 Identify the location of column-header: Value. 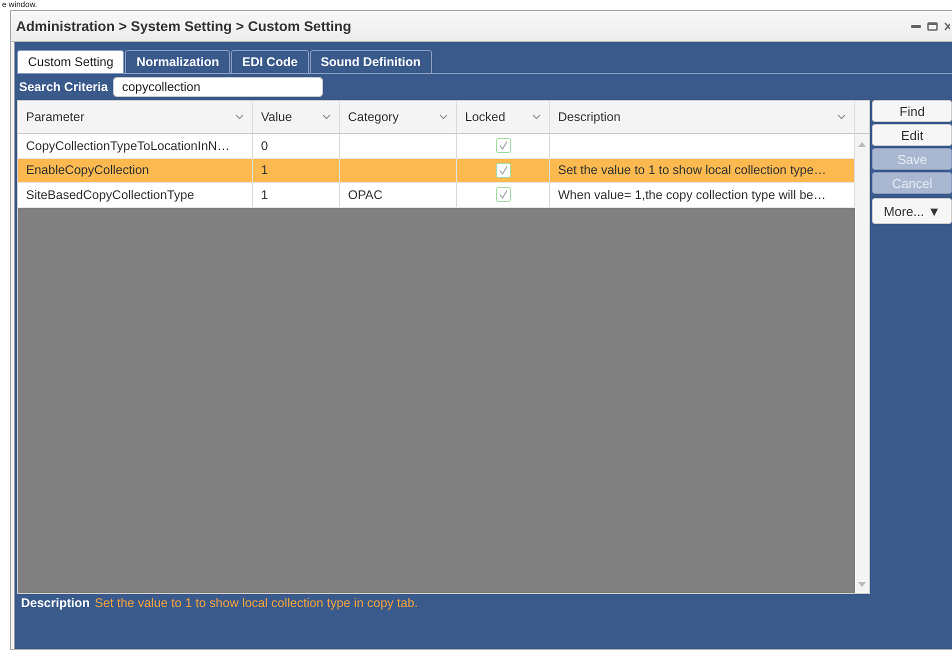
(296, 117).